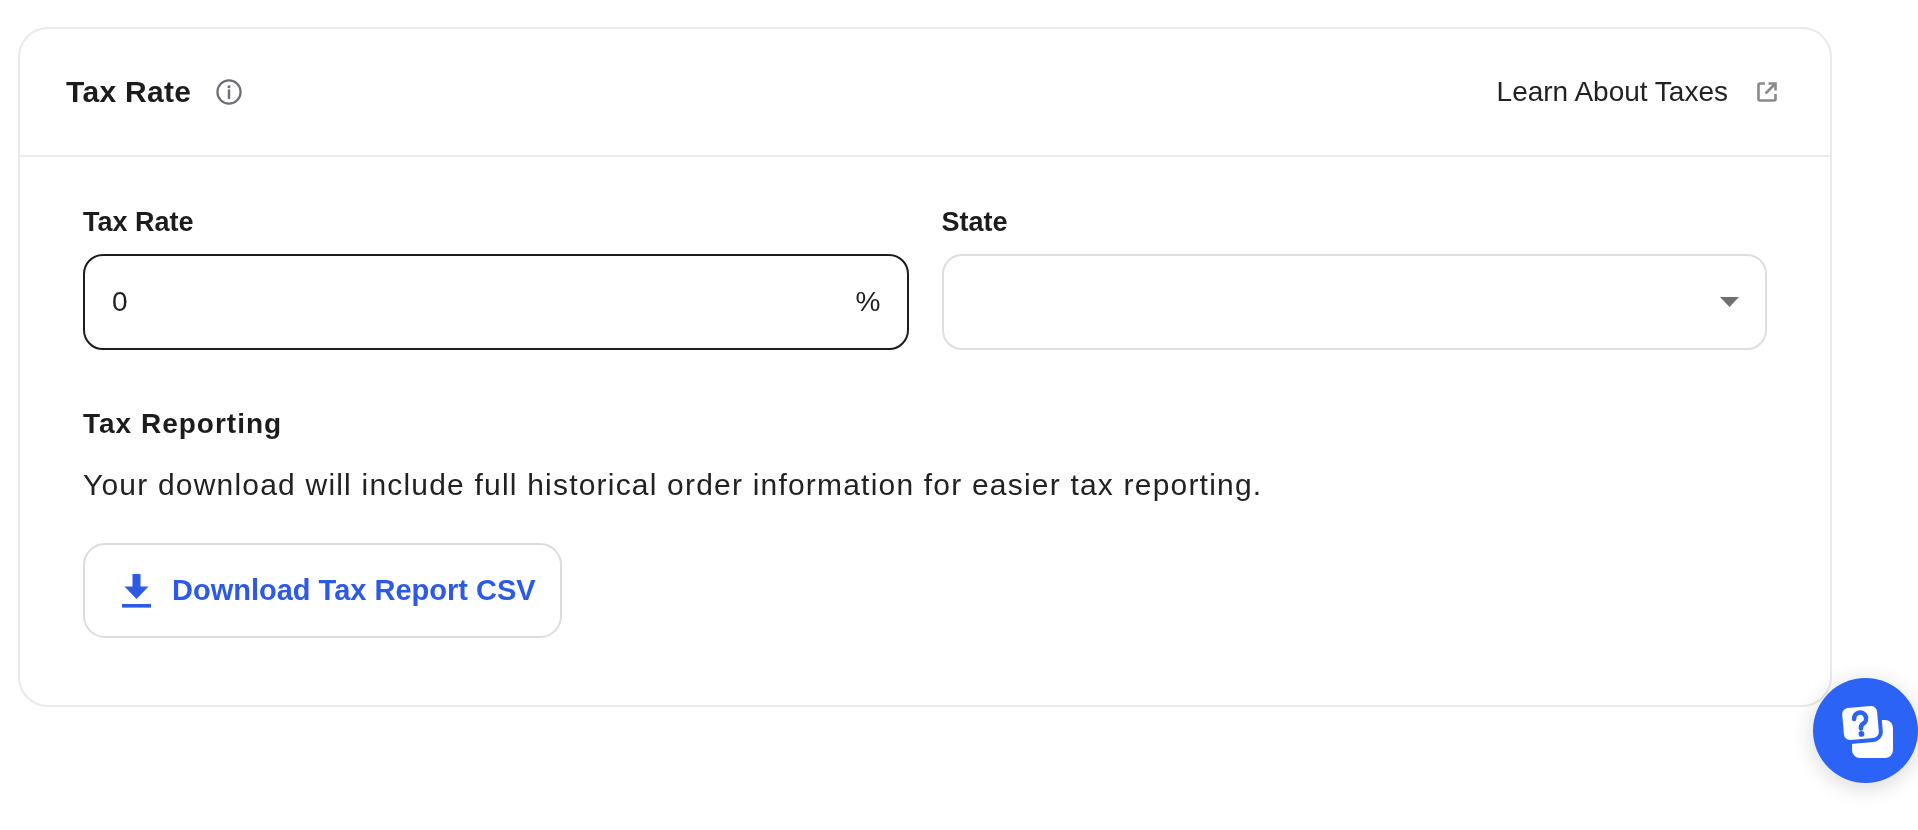  I want to click on external-link-icon, so click(1767, 92).